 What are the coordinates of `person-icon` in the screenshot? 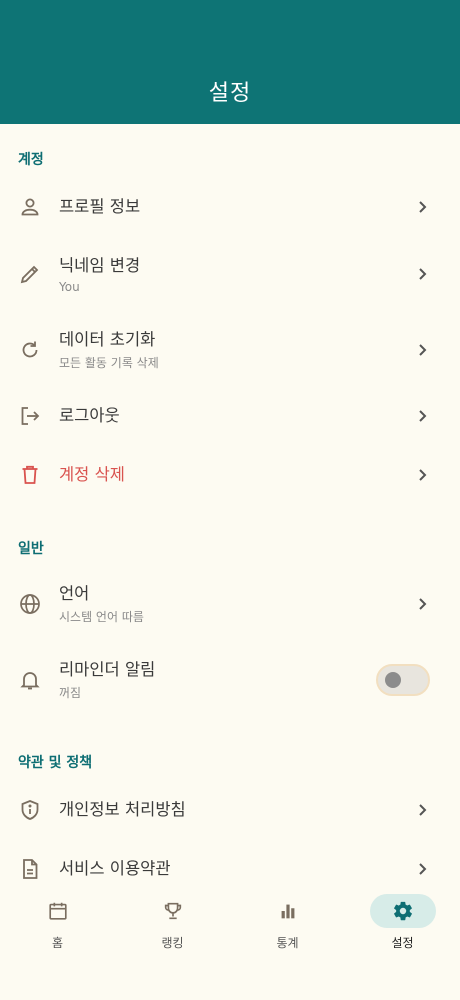 It's located at (30, 207).